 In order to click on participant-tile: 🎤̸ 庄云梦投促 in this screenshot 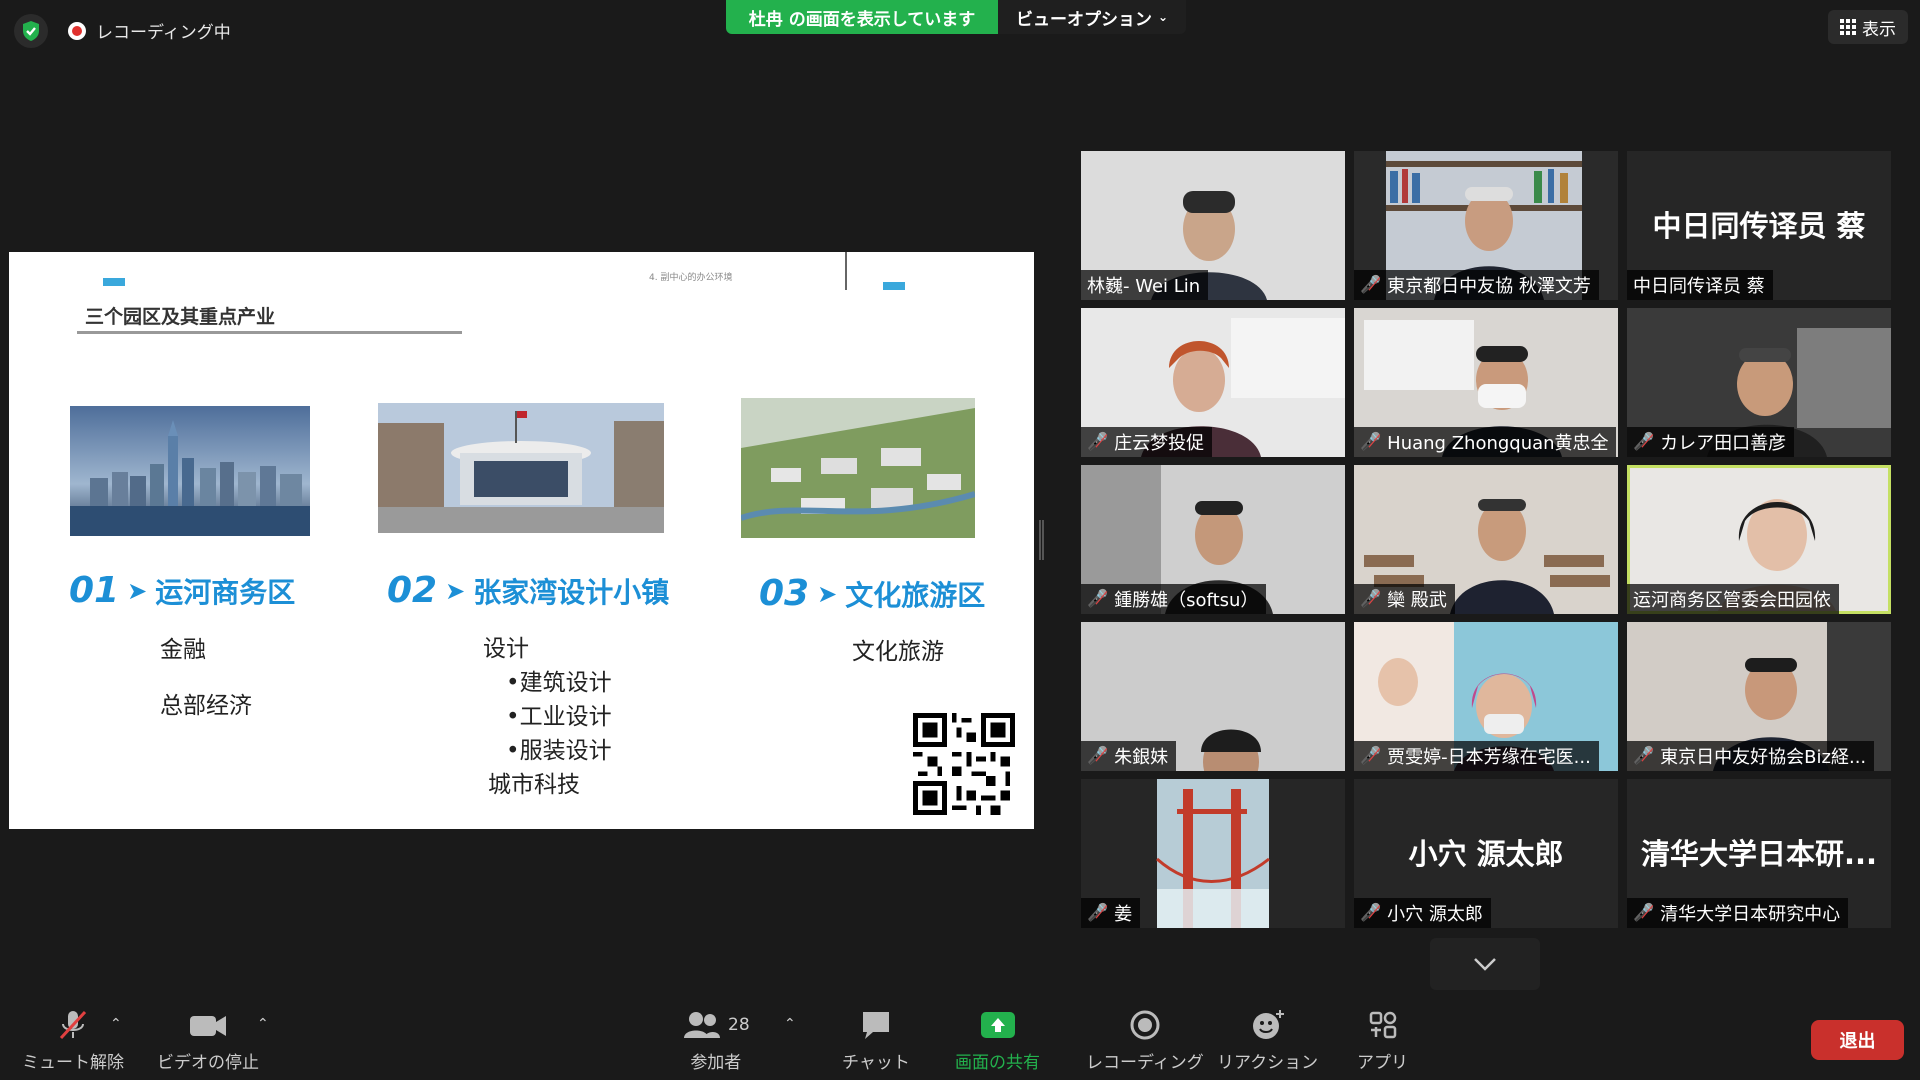, I will do `click(1213, 382)`.